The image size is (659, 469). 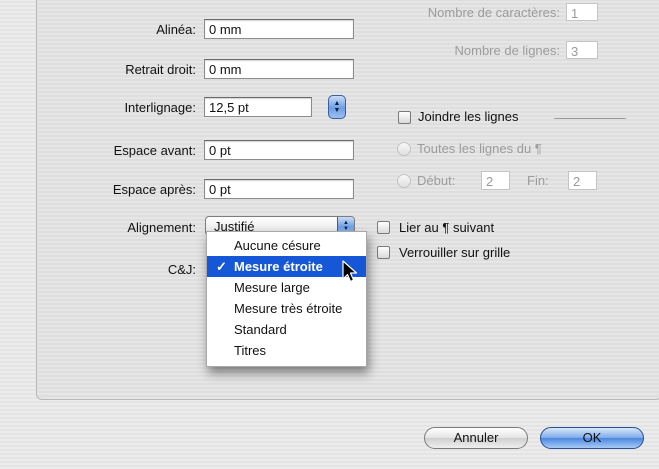 I want to click on fin-field: 2, so click(x=582, y=180).